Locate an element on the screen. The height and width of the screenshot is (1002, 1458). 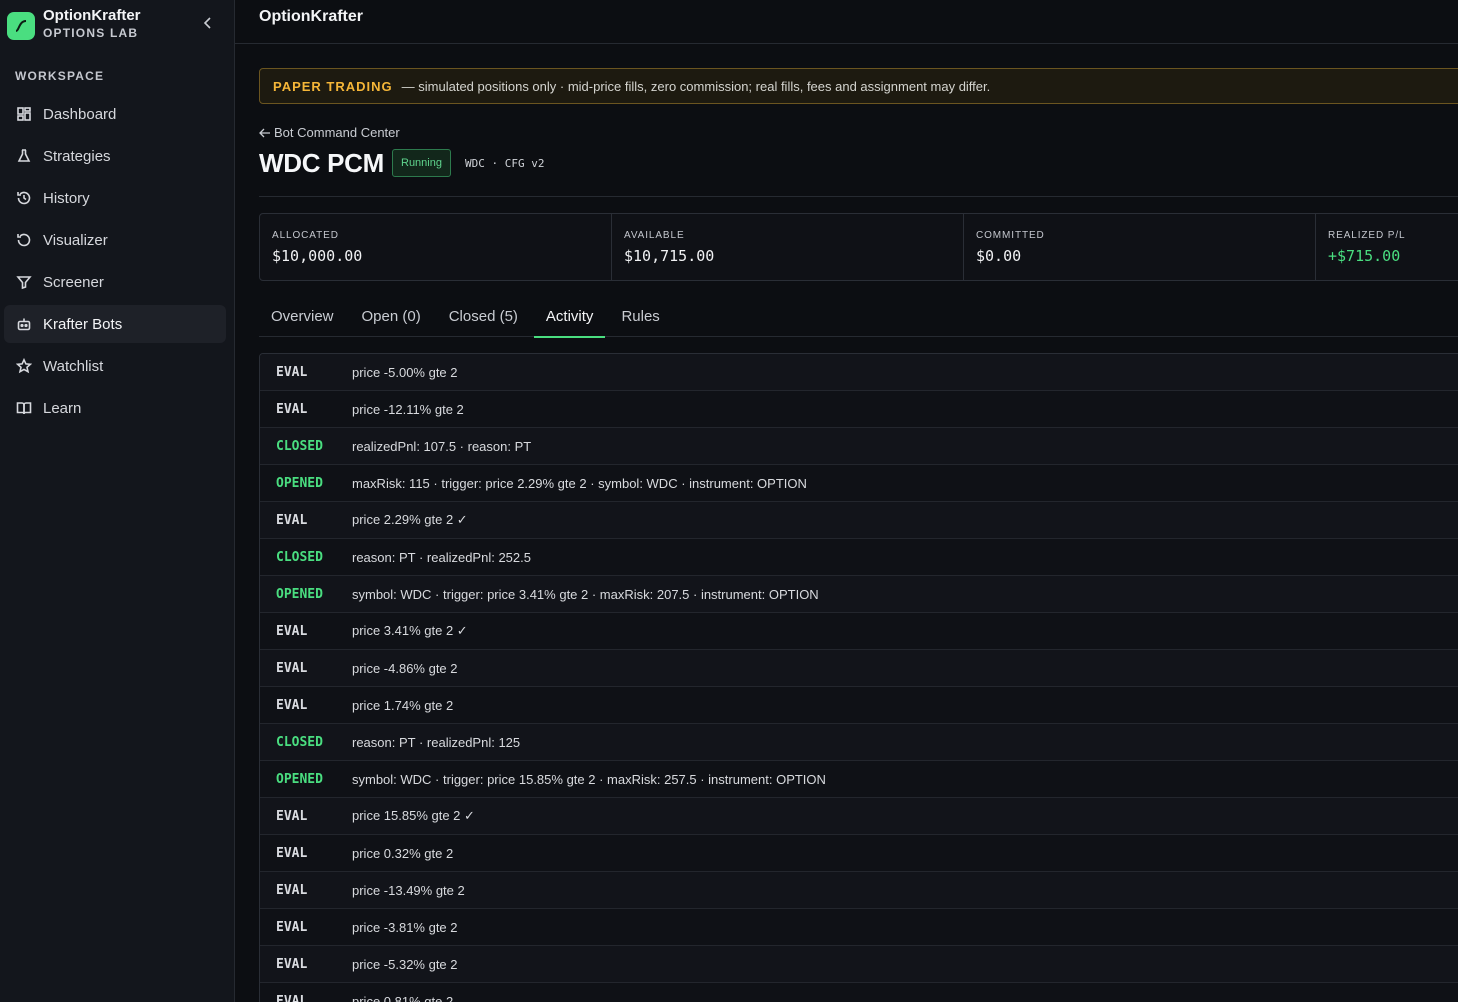
logo-icon is located at coordinates (21, 25).